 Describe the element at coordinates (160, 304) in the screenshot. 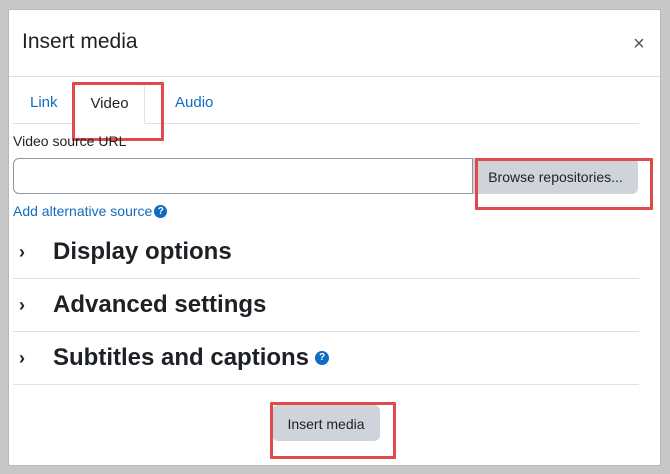

I see `section-title-advanced-settings: Advanced settings` at that location.